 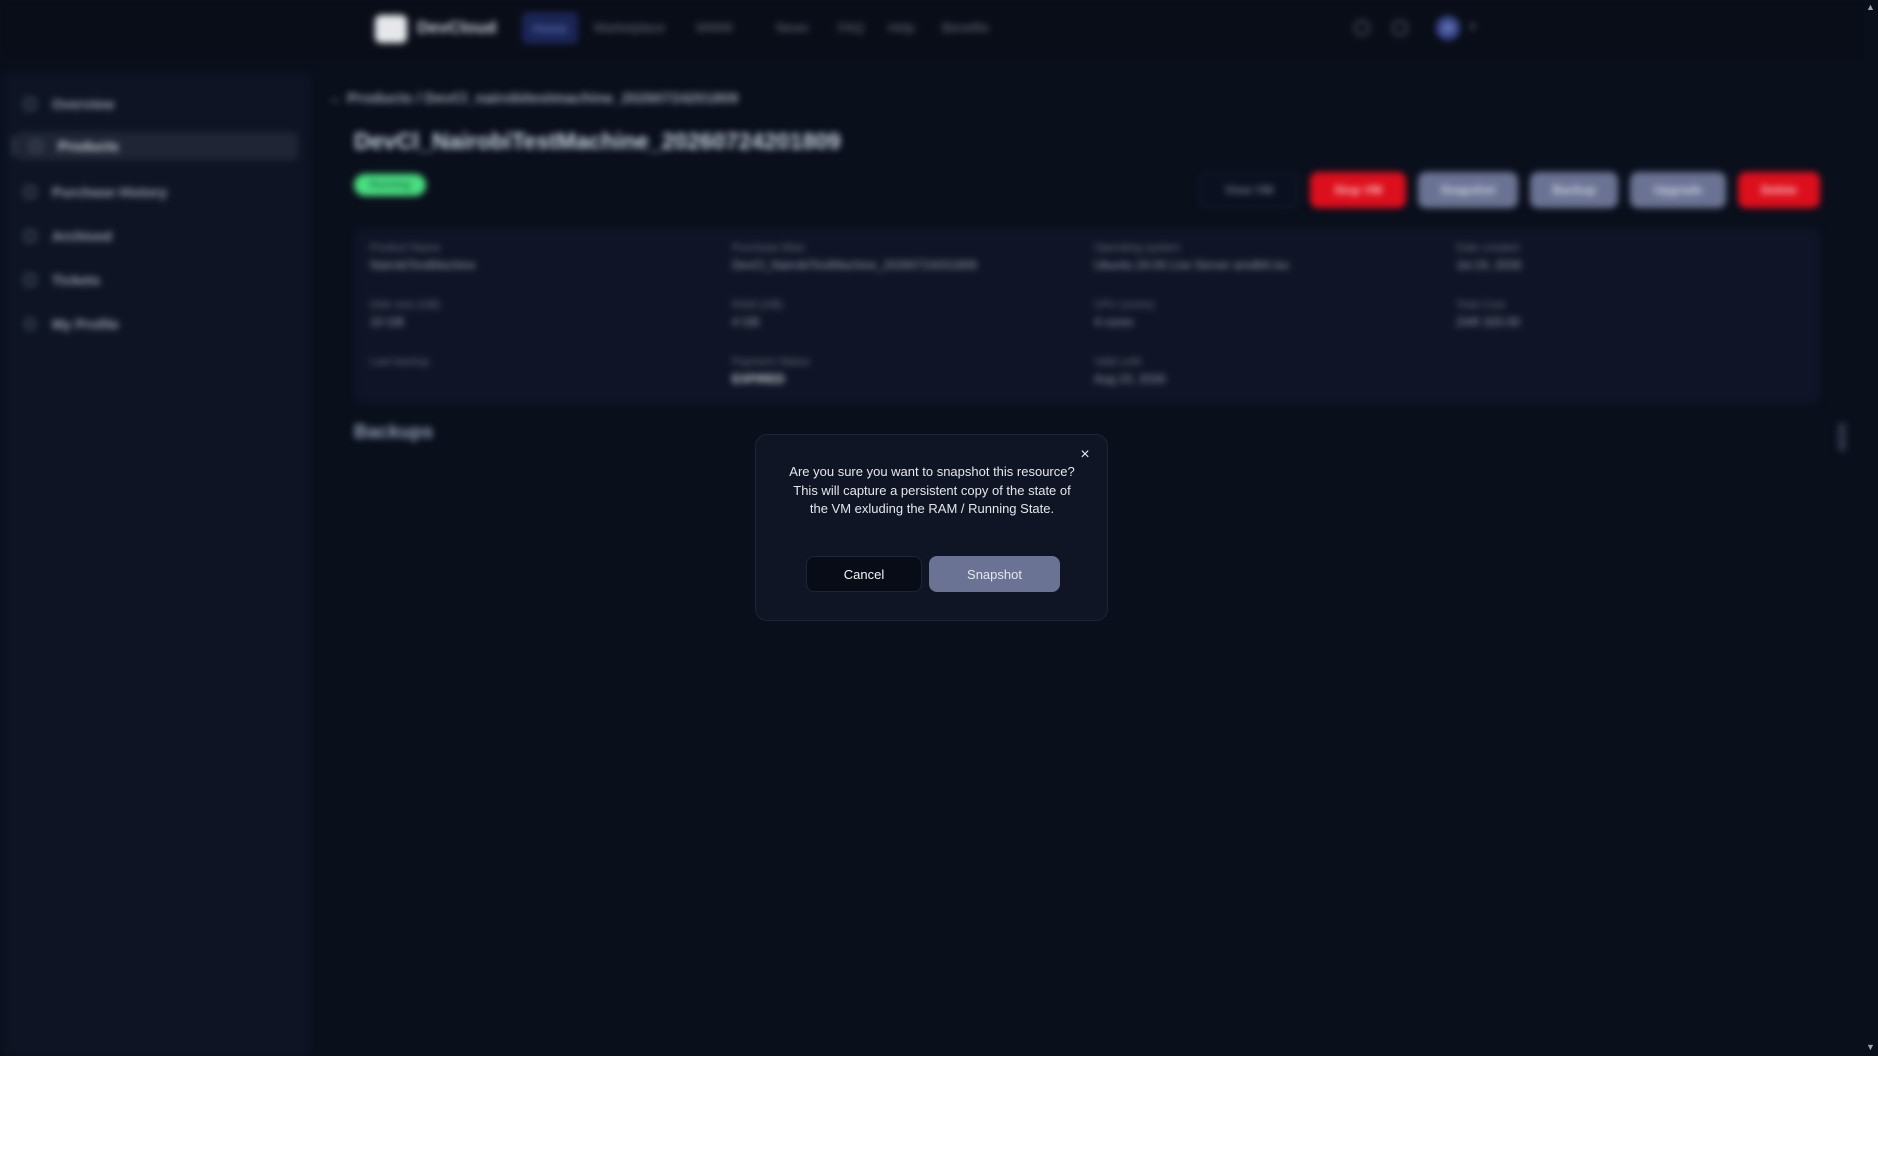 What do you see at coordinates (390, 185) in the screenshot?
I see `status-badge: Running` at bounding box center [390, 185].